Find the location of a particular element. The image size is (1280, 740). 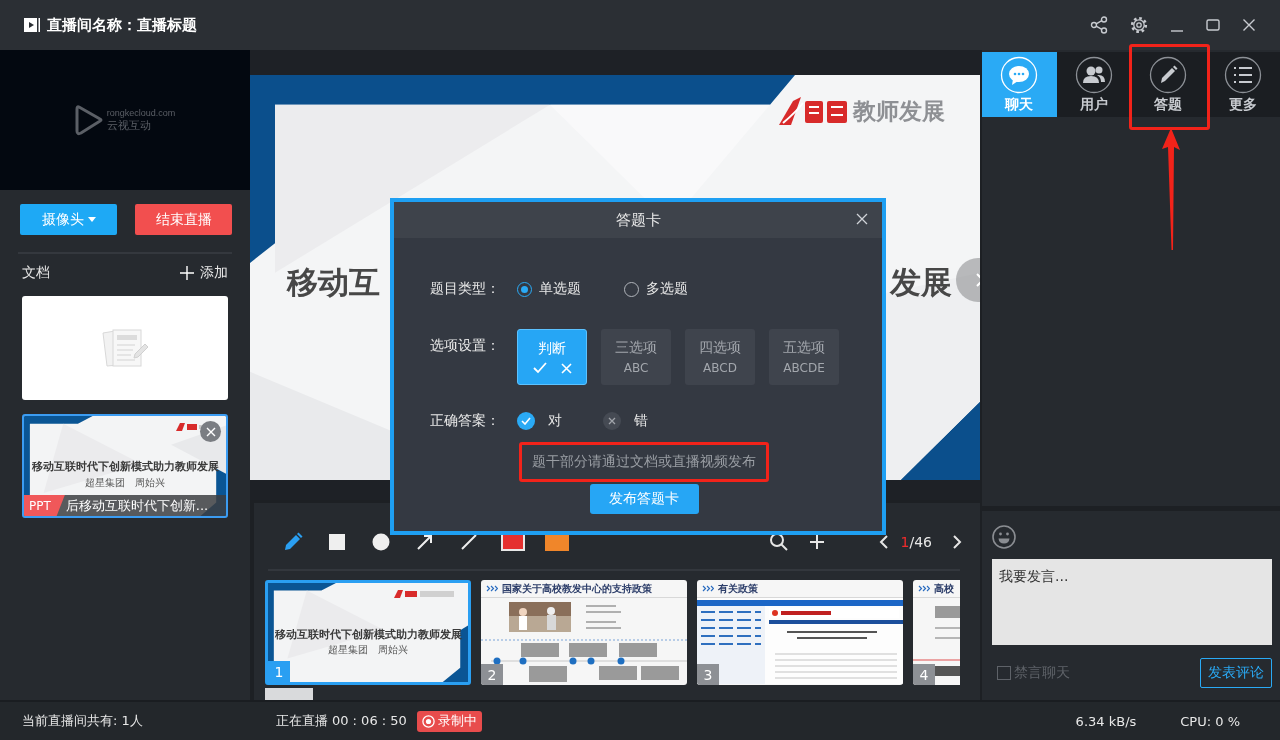

post-comment-button: 发表评论 is located at coordinates (1236, 673).